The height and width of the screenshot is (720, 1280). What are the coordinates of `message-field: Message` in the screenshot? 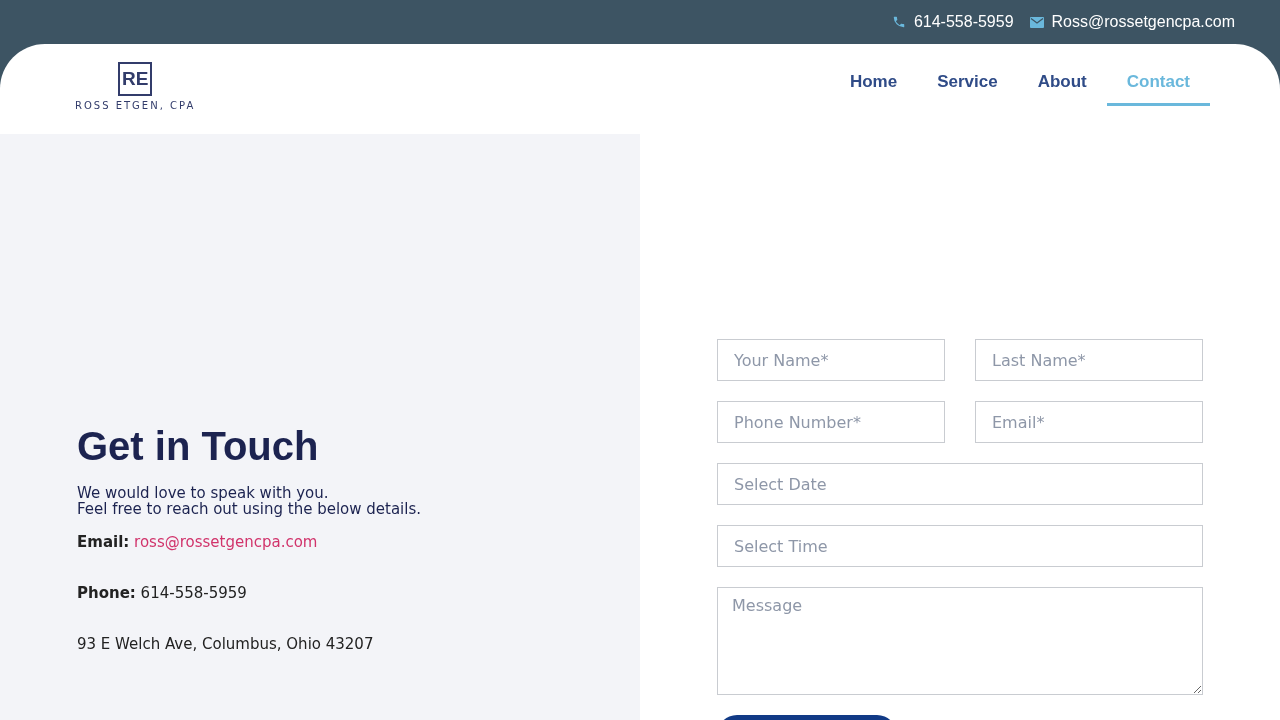 It's located at (960, 641).